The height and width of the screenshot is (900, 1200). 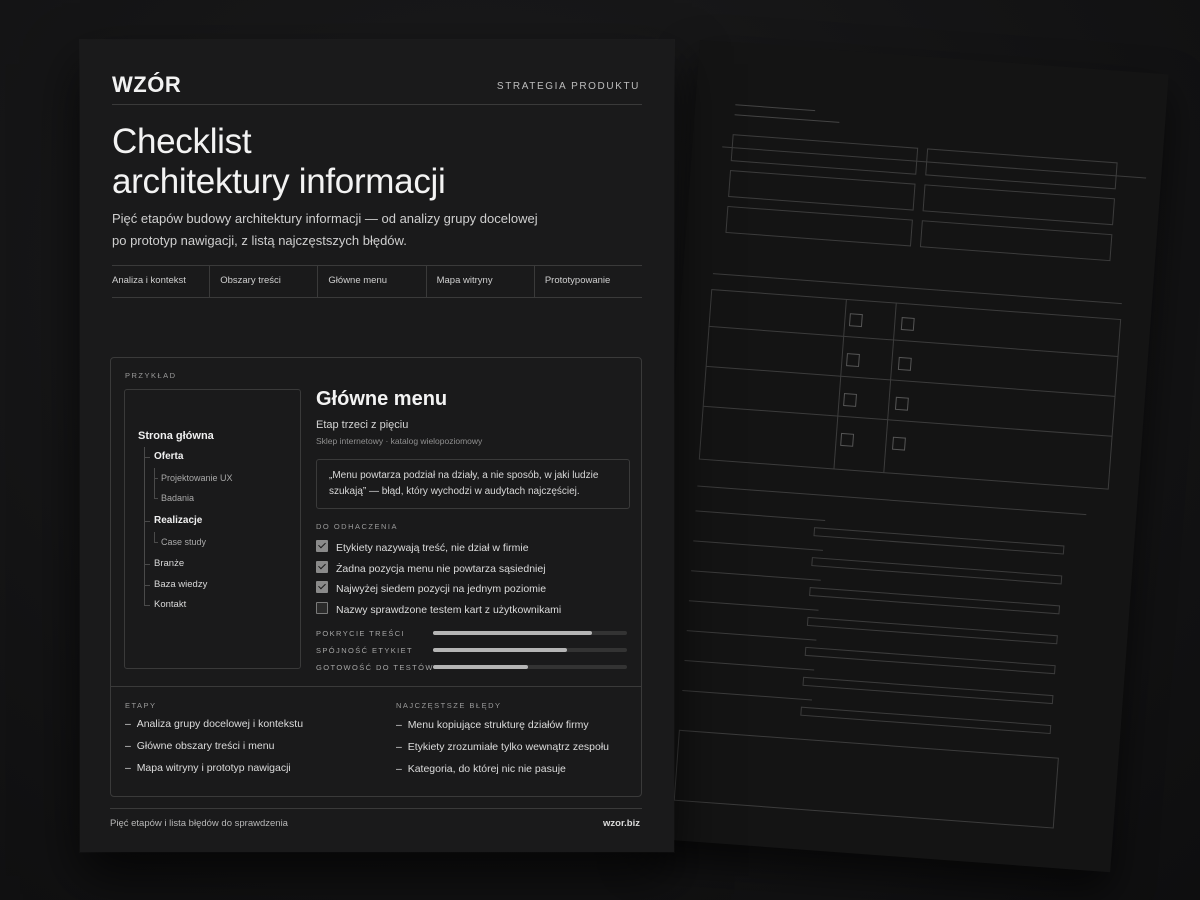 I want to click on tree-line-realizacje, so click(x=154, y=537).